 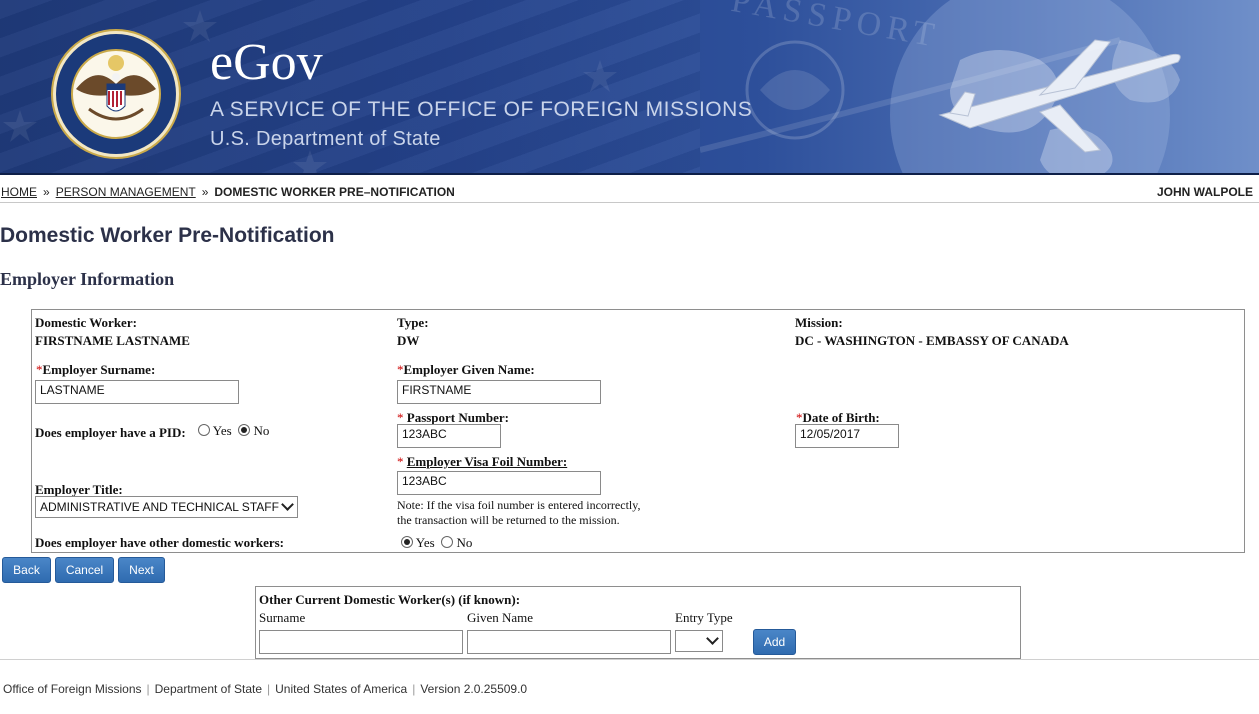 I want to click on breadcrumb-home-link: HOME, so click(x=19, y=192).